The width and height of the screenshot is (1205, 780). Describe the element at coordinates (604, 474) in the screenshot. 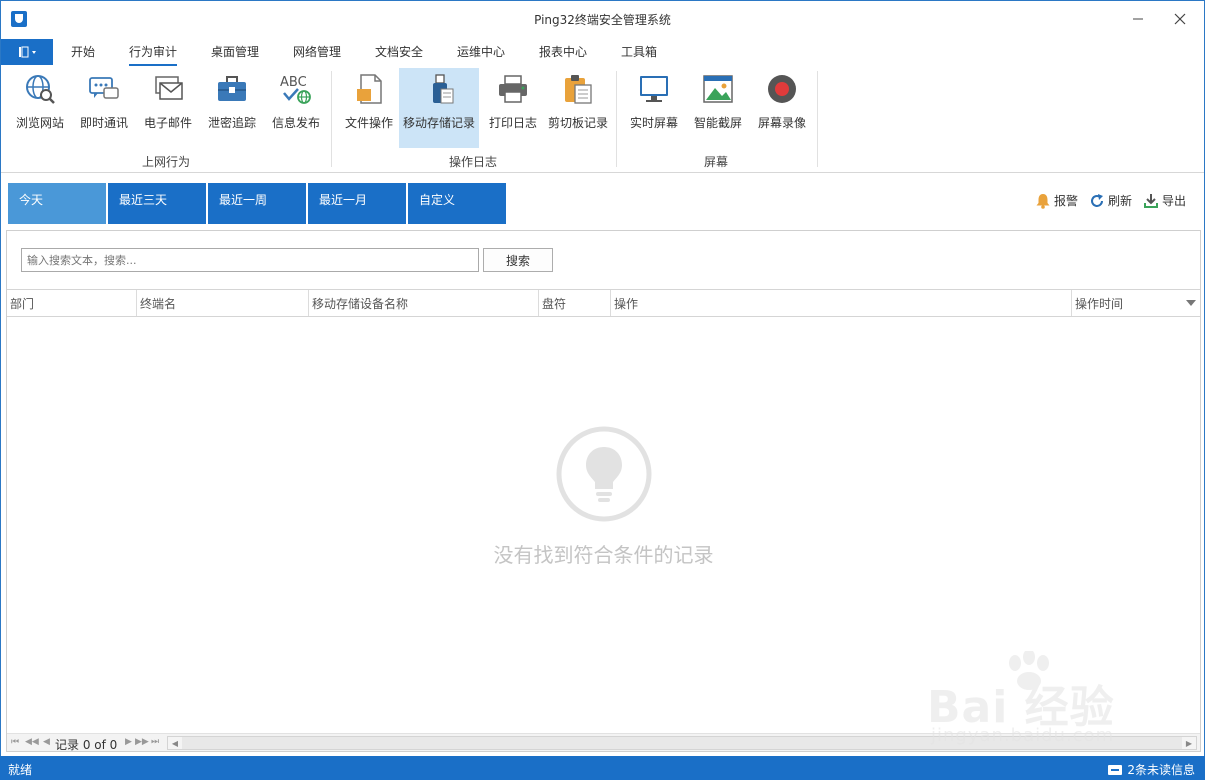

I see `lightbulb-icon` at that location.